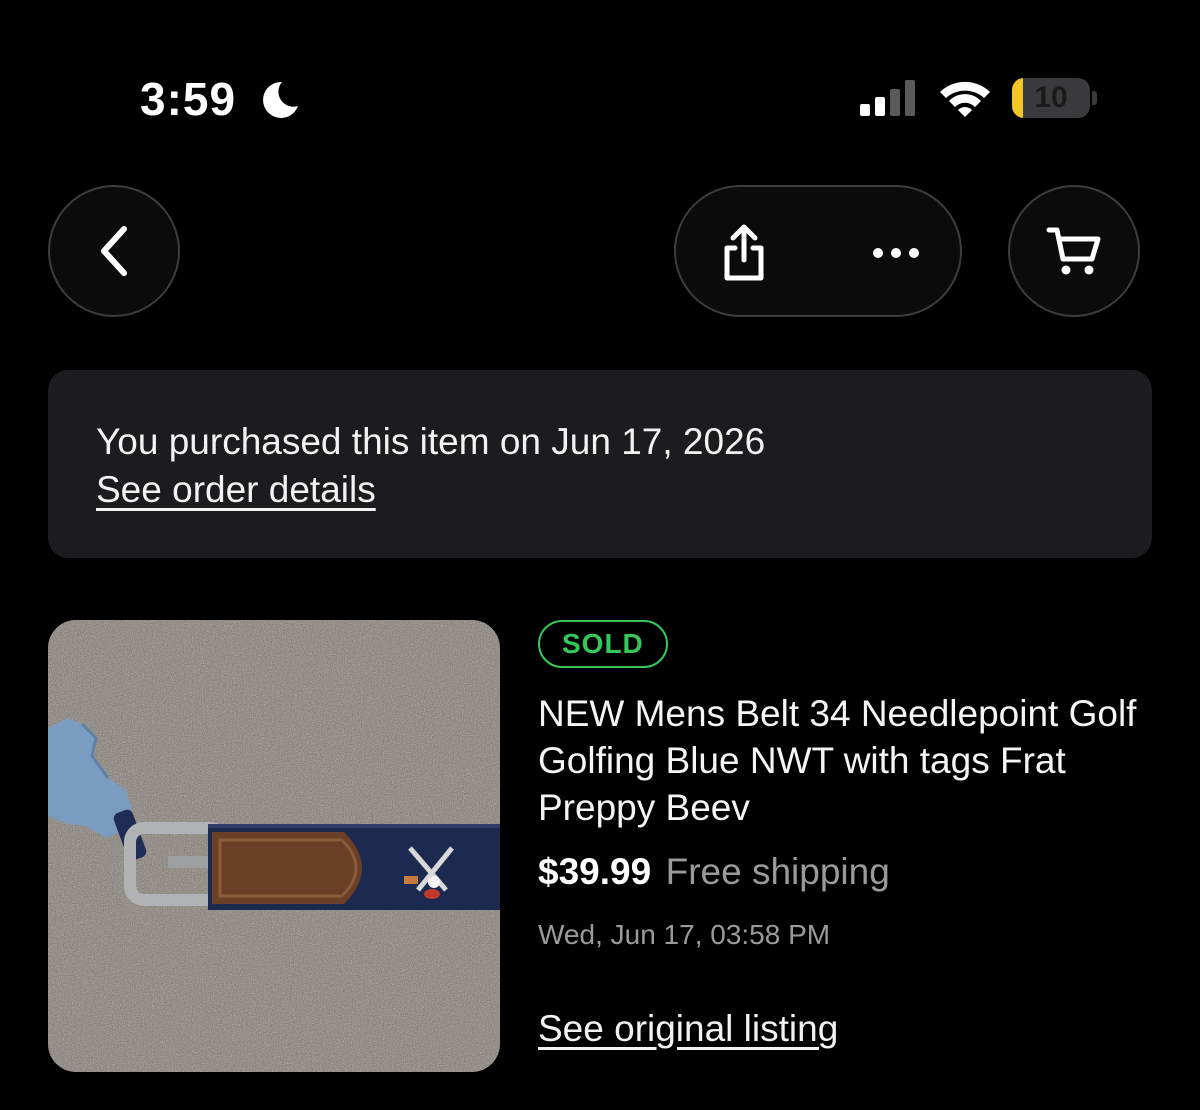 Image resolution: width=1200 pixels, height=1110 pixels. I want to click on status-badge: SOLD, so click(603, 644).